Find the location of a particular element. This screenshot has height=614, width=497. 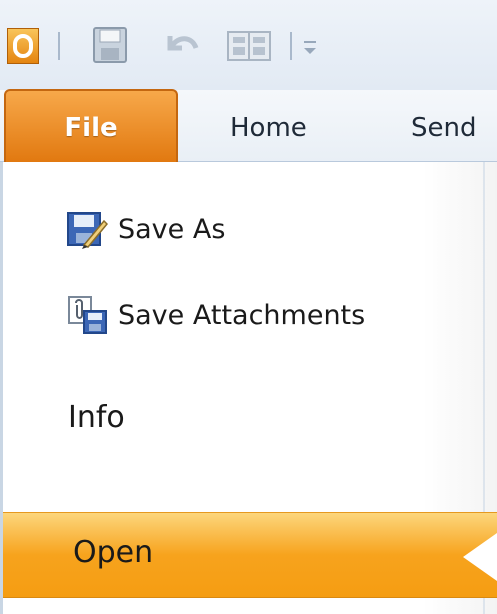

save-icon is located at coordinates (110, 45).